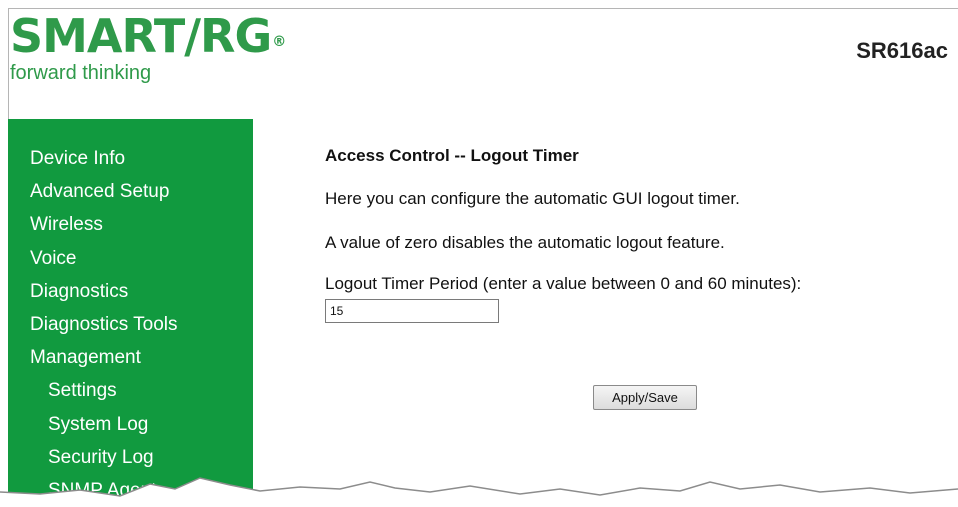 The width and height of the screenshot is (958, 507). What do you see at coordinates (66, 225) in the screenshot?
I see `sidebar-item-wireless: Wireless` at bounding box center [66, 225].